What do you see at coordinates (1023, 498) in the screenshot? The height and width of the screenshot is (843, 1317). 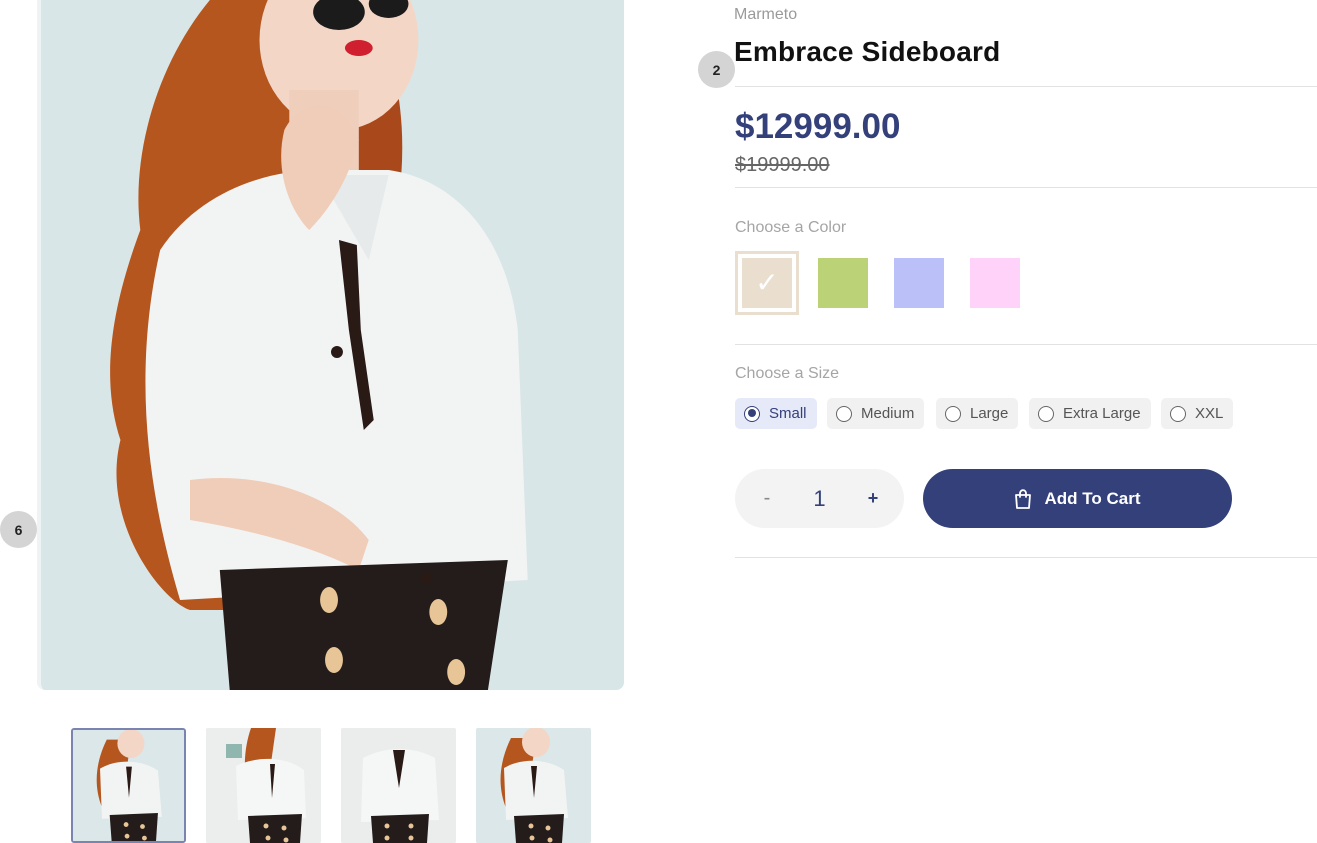 I see `shopping-bag-icon` at bounding box center [1023, 498].